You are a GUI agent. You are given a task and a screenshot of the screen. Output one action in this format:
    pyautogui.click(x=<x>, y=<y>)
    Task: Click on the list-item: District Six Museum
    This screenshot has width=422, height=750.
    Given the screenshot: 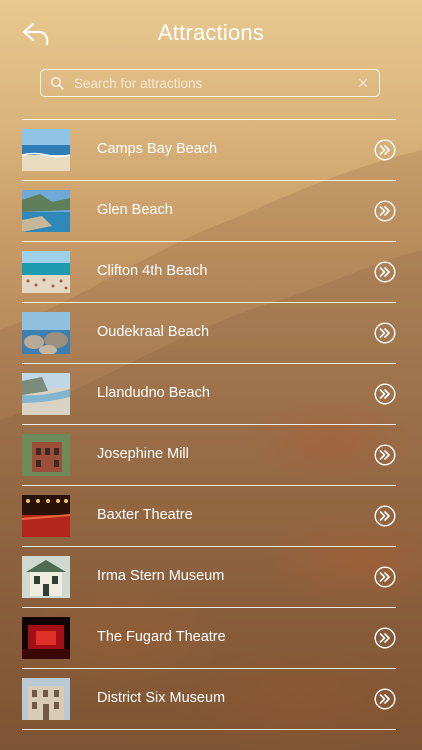 What is the action you would take?
    pyautogui.click(x=209, y=699)
    